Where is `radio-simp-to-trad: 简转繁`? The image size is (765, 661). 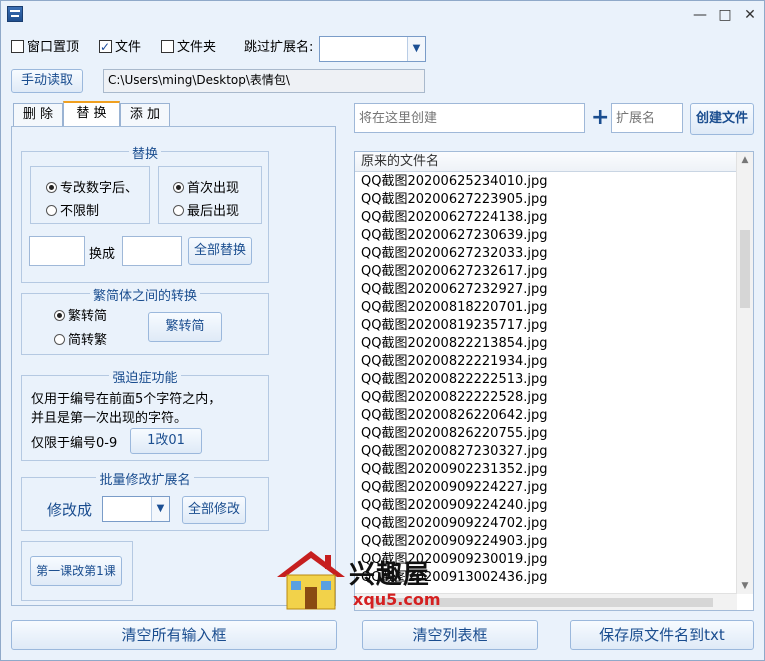
radio-simp-to-trad: 简转繁 is located at coordinates (80, 341).